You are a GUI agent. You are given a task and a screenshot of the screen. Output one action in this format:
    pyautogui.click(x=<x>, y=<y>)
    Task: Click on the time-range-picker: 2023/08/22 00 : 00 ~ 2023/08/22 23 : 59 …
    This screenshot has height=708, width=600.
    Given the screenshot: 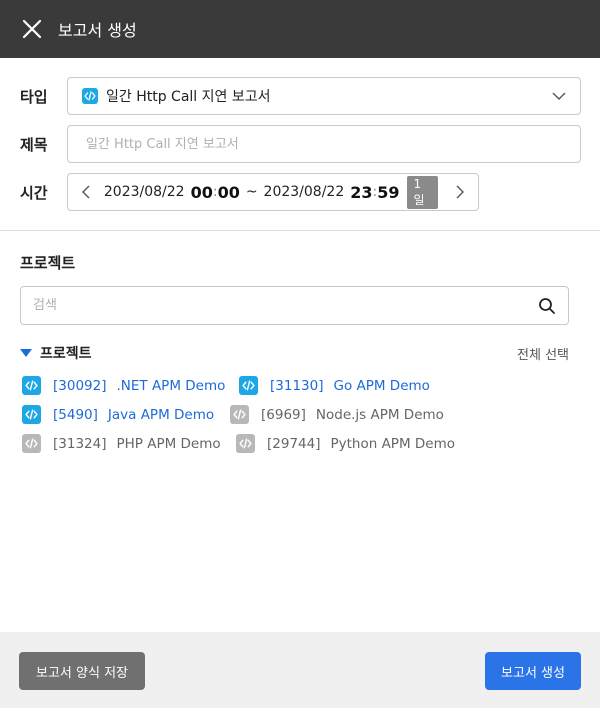 What is the action you would take?
    pyautogui.click(x=273, y=192)
    